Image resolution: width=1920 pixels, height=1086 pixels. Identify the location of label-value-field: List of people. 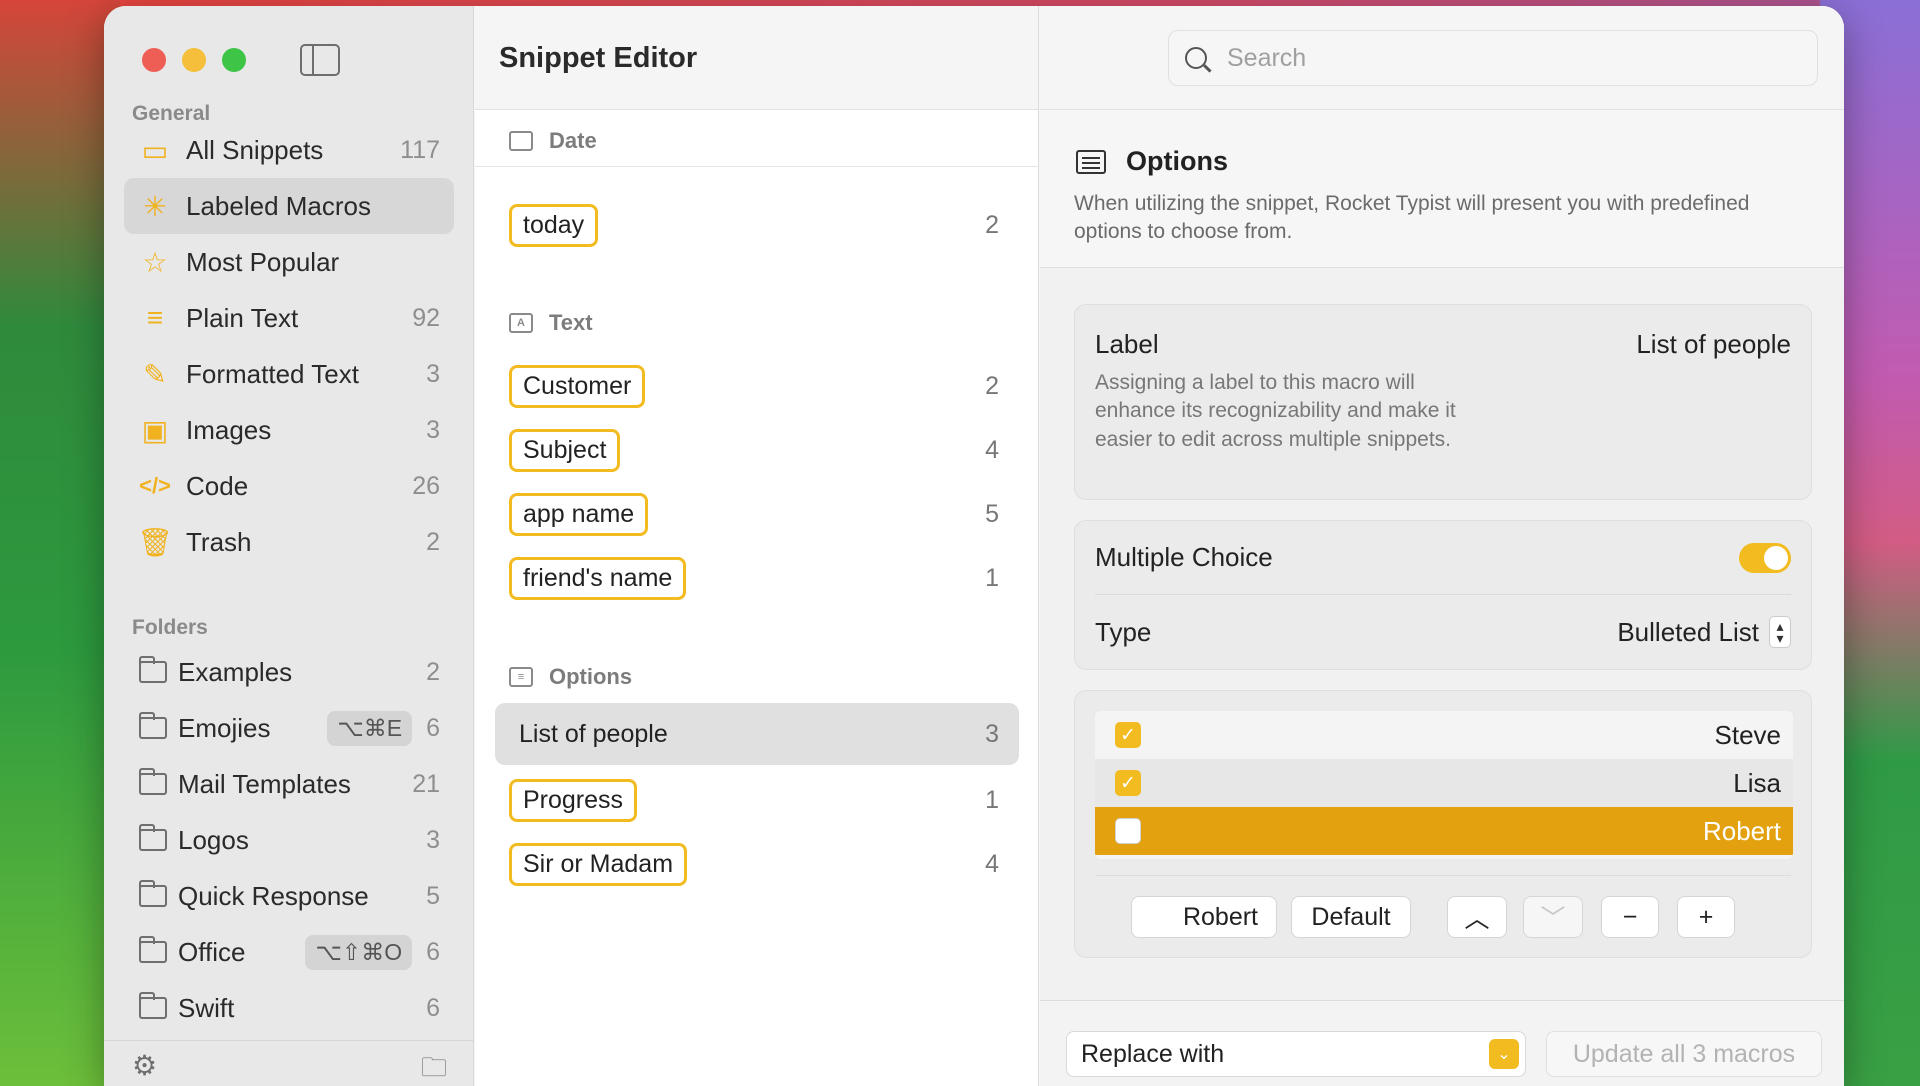
(1713, 344).